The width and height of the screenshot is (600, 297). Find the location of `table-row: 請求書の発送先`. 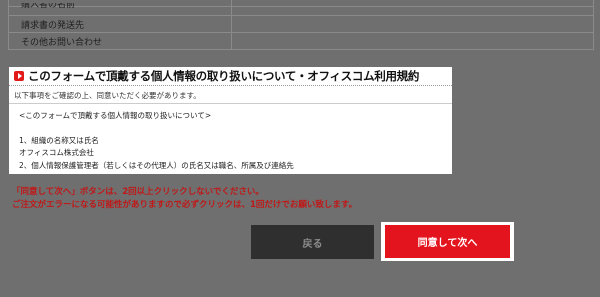

table-row: 請求書の発送先 is located at coordinates (301, 24).